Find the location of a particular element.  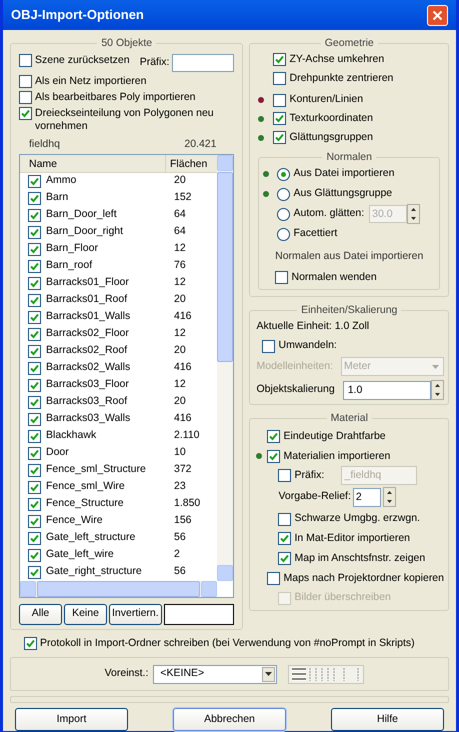

preset-dropdown: <KEINE> is located at coordinates (215, 674).